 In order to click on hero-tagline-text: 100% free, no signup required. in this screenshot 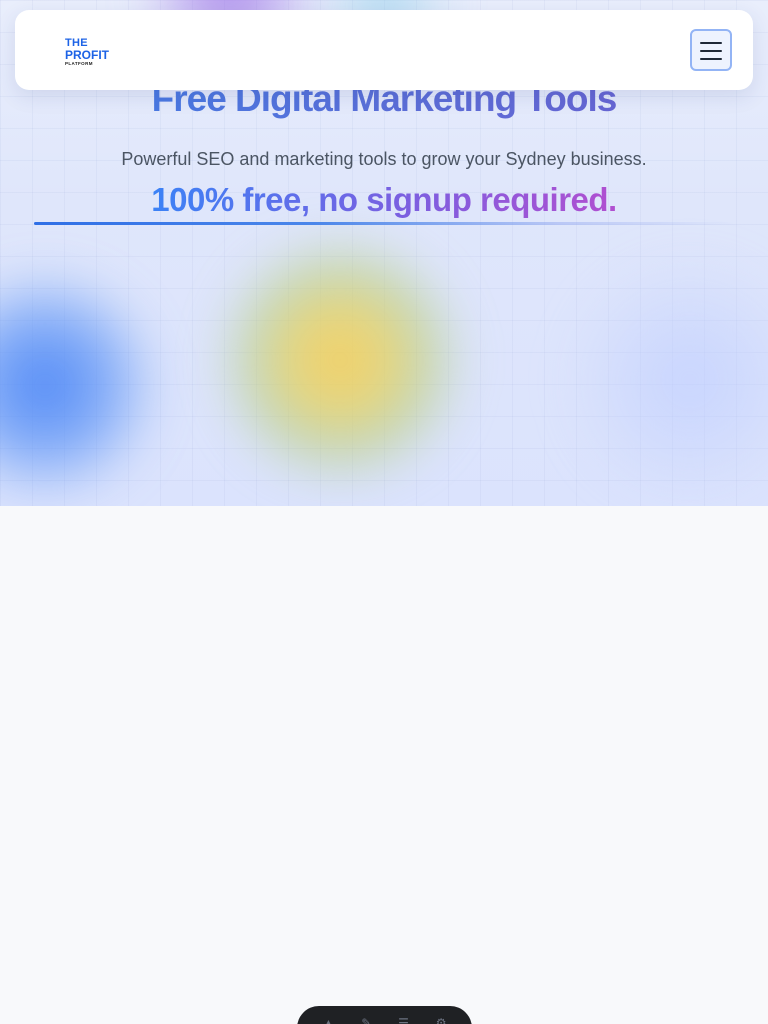, I will do `click(384, 199)`.